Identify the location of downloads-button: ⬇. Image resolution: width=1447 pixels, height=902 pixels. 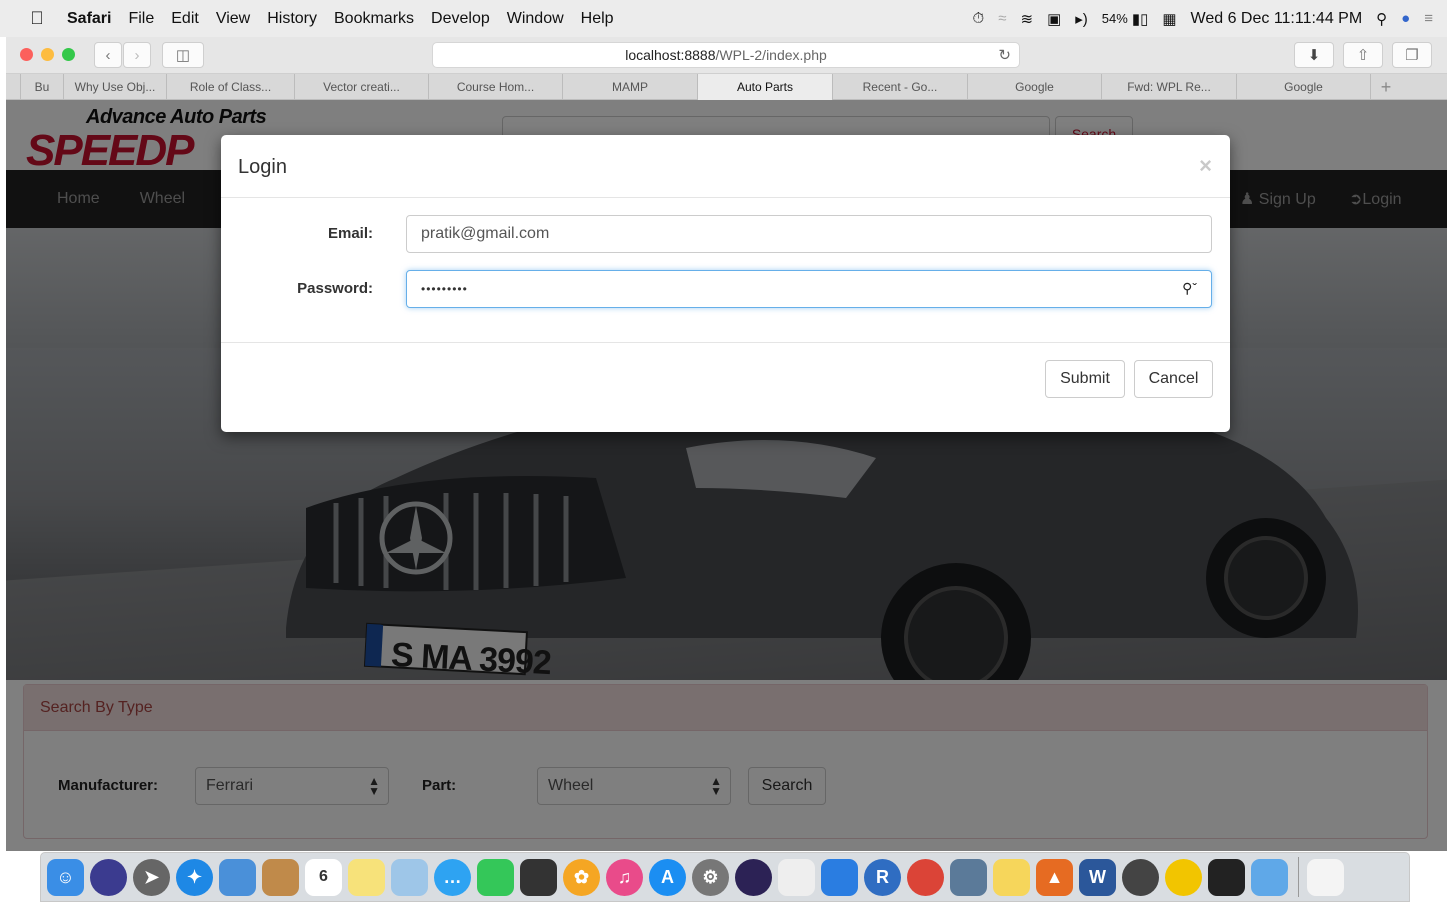
(1314, 55).